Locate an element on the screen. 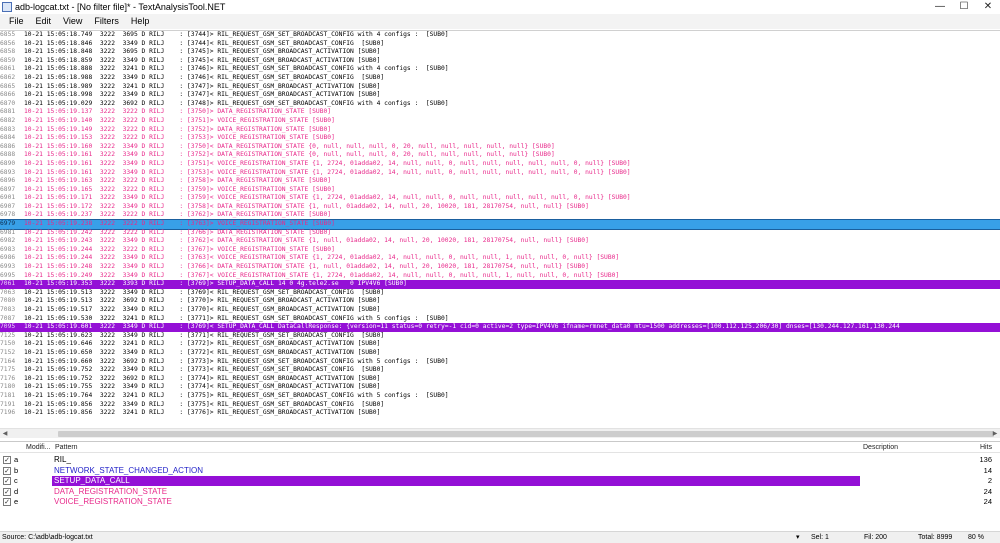 Image resolution: width=1000 pixels, height=543 pixels. line-number: 6858 is located at coordinates (8, 52).